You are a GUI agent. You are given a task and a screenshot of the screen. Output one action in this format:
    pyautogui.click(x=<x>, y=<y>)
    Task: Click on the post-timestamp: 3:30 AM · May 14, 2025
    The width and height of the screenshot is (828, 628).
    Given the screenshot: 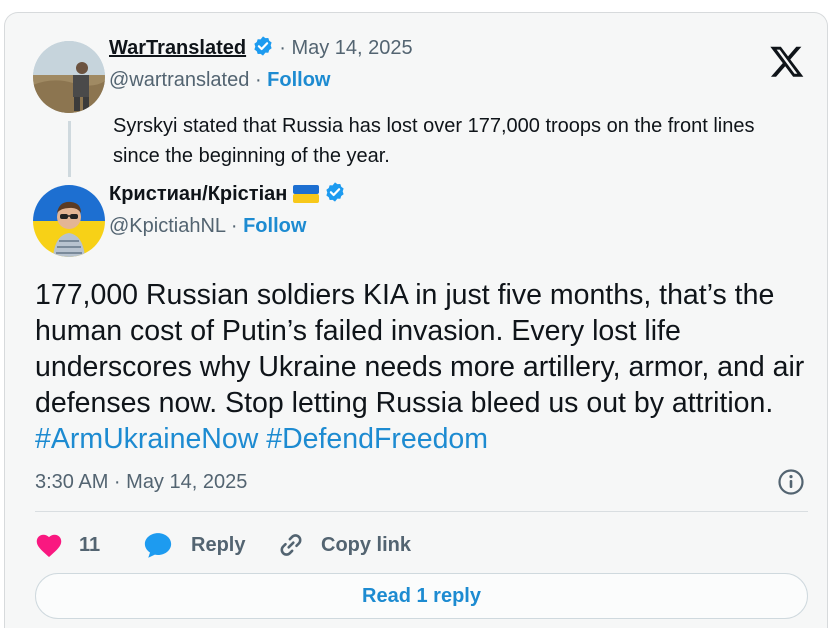 What is the action you would take?
    pyautogui.click(x=141, y=482)
    